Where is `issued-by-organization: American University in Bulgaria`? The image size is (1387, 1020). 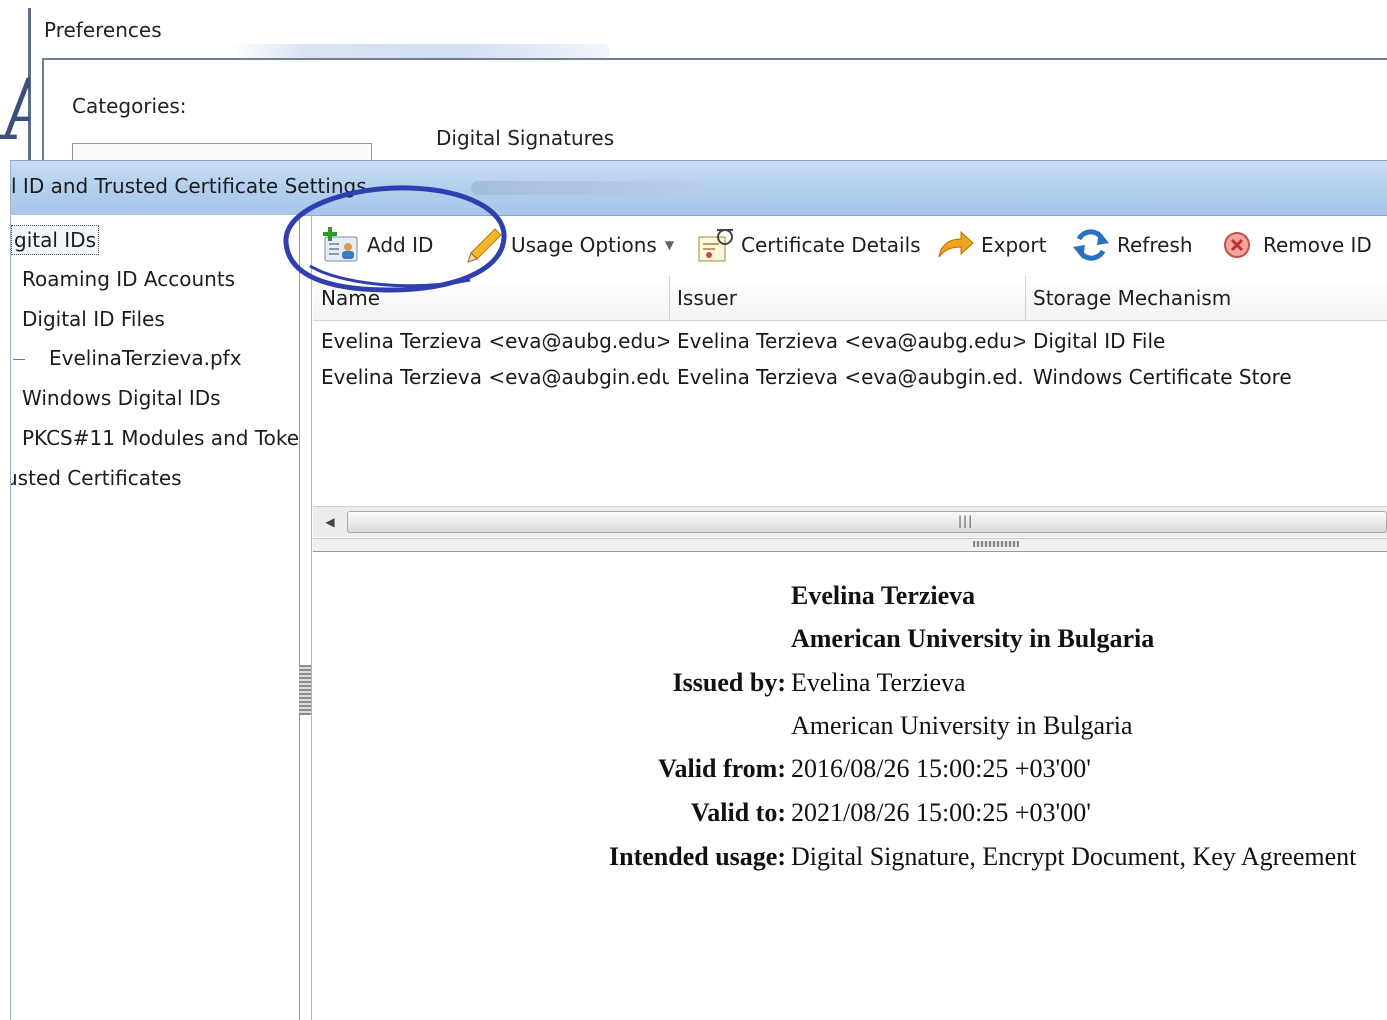 issued-by-organization: American University in Bulgaria is located at coordinates (962, 725).